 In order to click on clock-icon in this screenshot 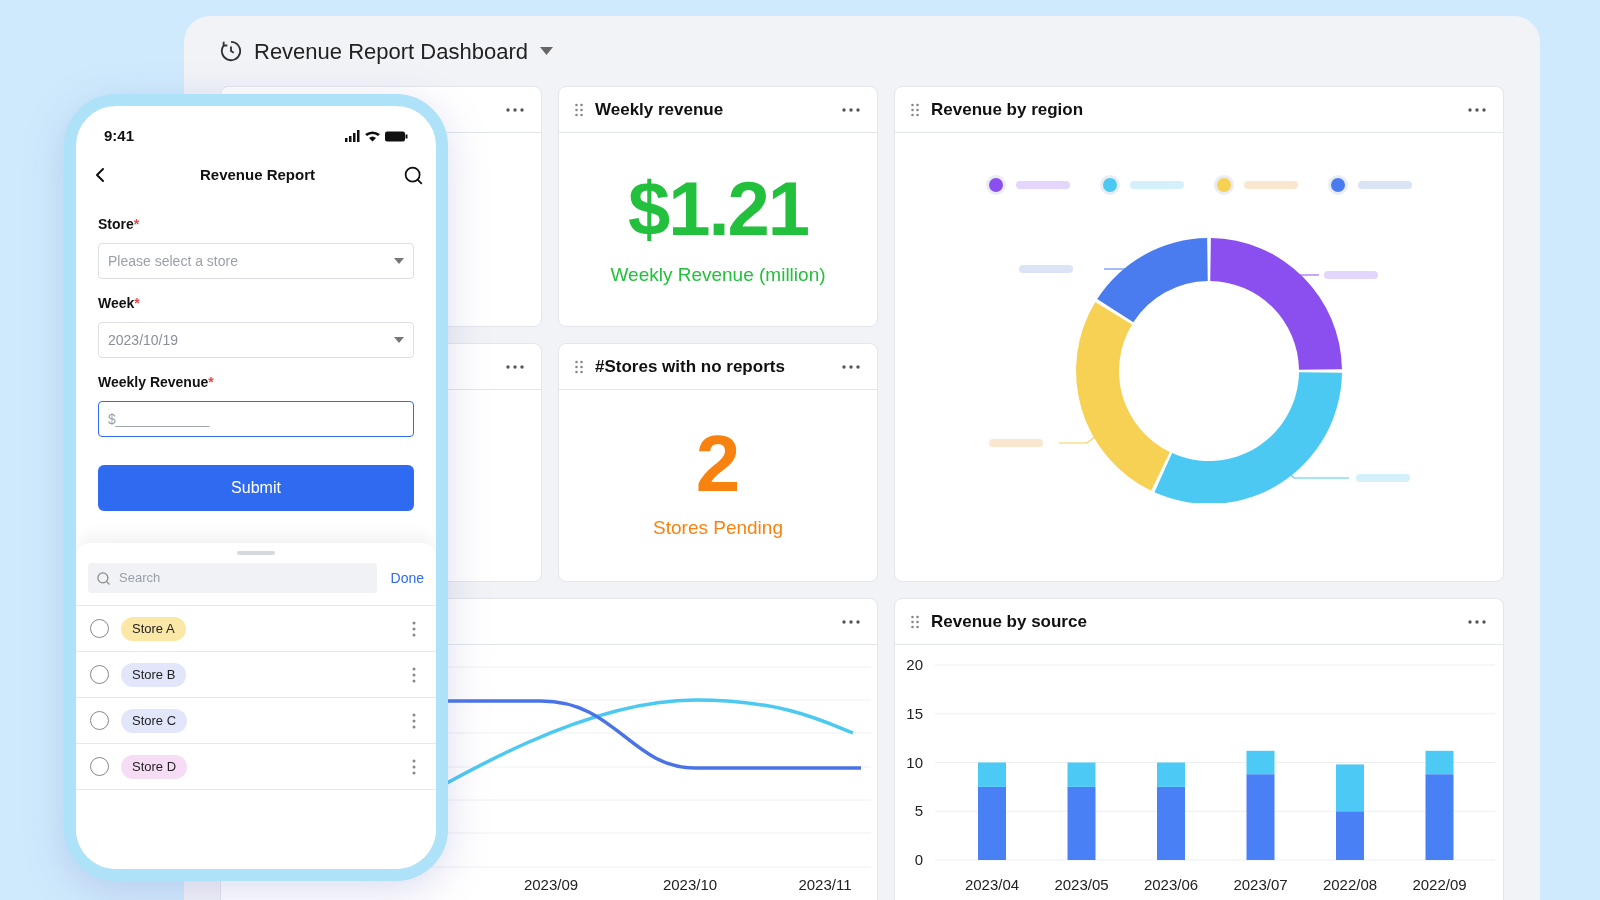, I will do `click(231, 51)`.